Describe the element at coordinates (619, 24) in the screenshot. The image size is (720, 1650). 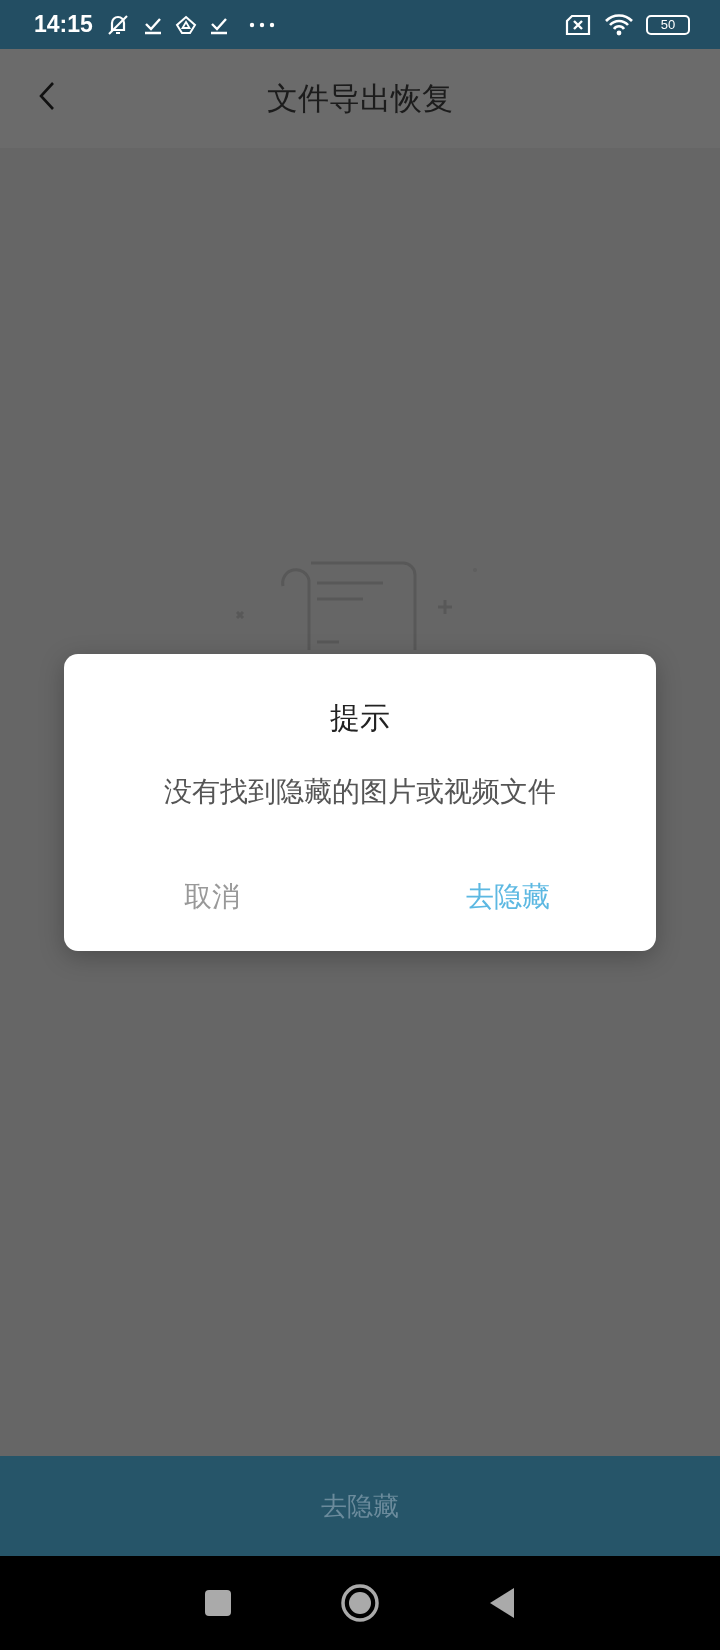
I see `wifi-icon` at that location.